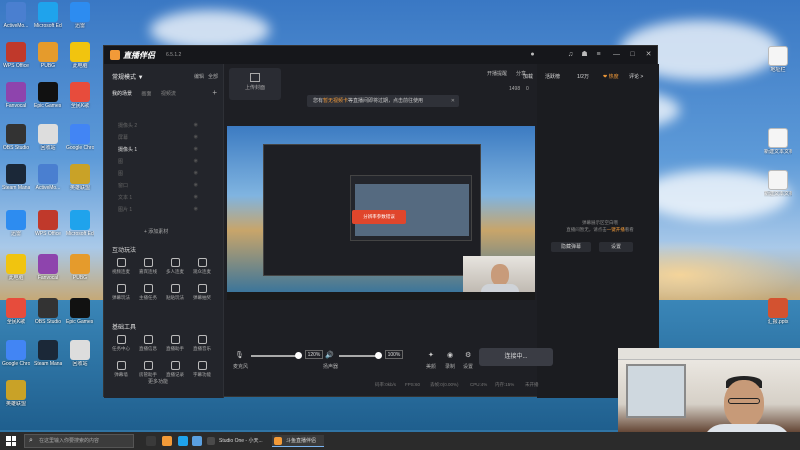 This screenshot has width=800, height=450. What do you see at coordinates (202, 343) in the screenshot?
I see `tool-button: 直播音乐` at bounding box center [202, 343].